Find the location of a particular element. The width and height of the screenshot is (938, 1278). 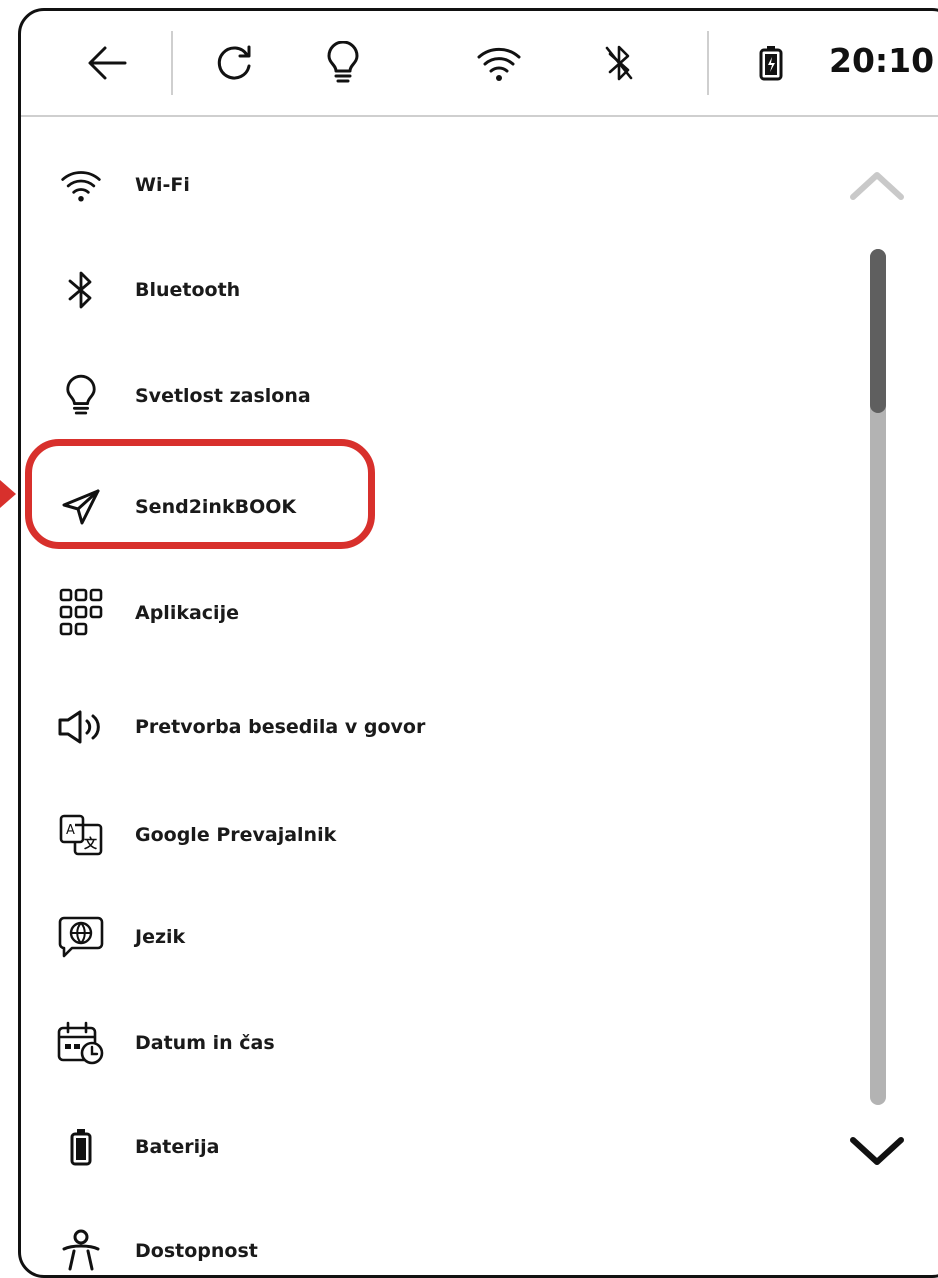

refresh-icon is located at coordinates (235, 63).